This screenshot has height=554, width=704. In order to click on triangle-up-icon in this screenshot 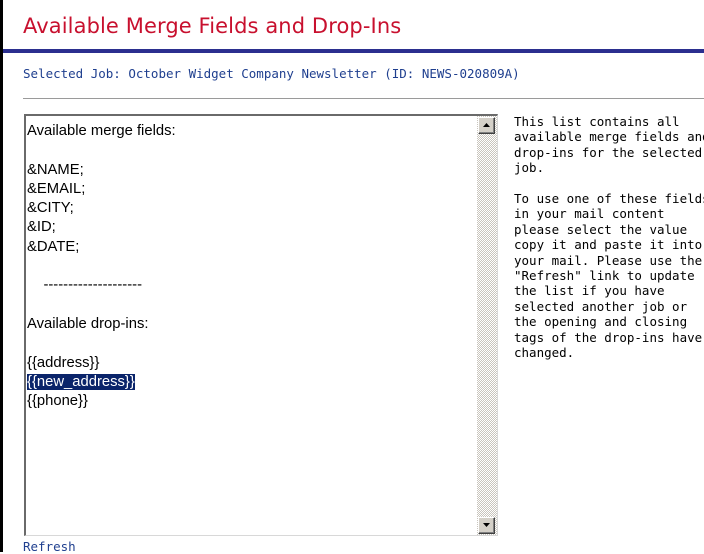, I will do `click(486, 125)`.